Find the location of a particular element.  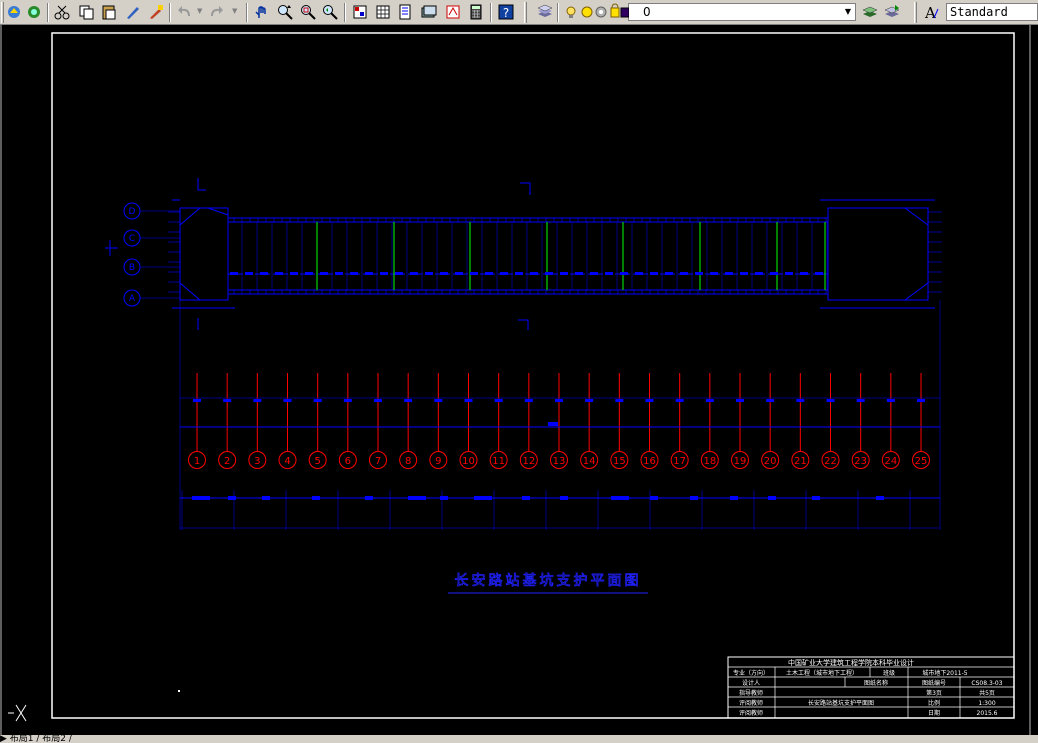

cut-icon is located at coordinates (62, 12).